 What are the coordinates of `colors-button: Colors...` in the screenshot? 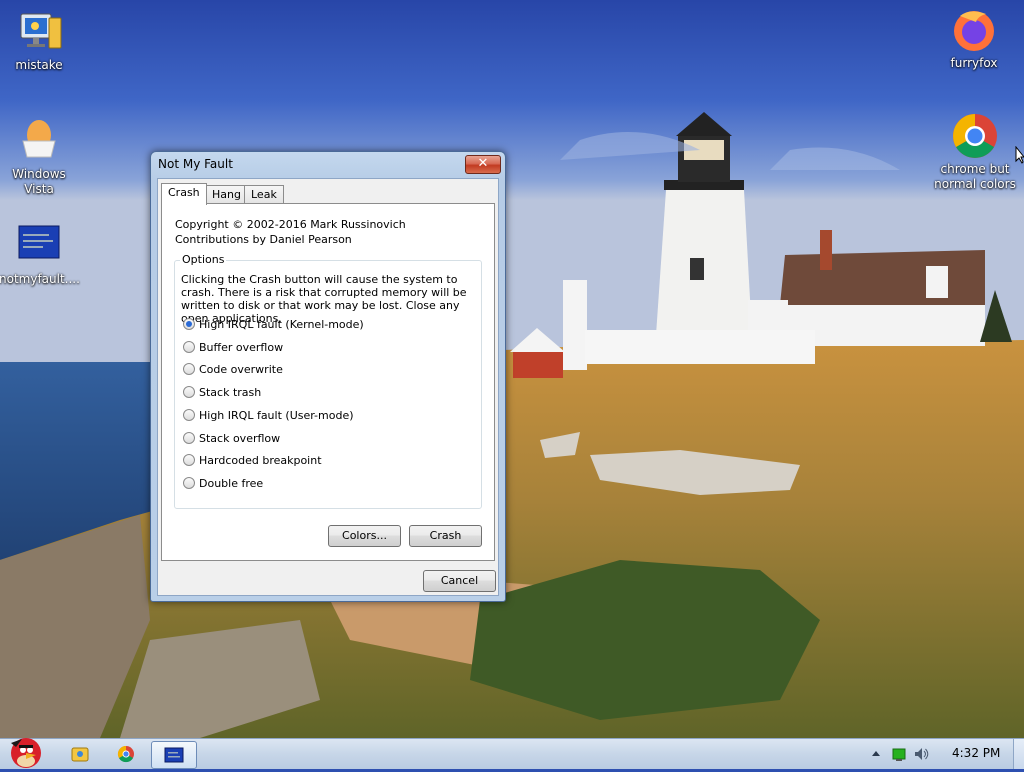 It's located at (364, 536).